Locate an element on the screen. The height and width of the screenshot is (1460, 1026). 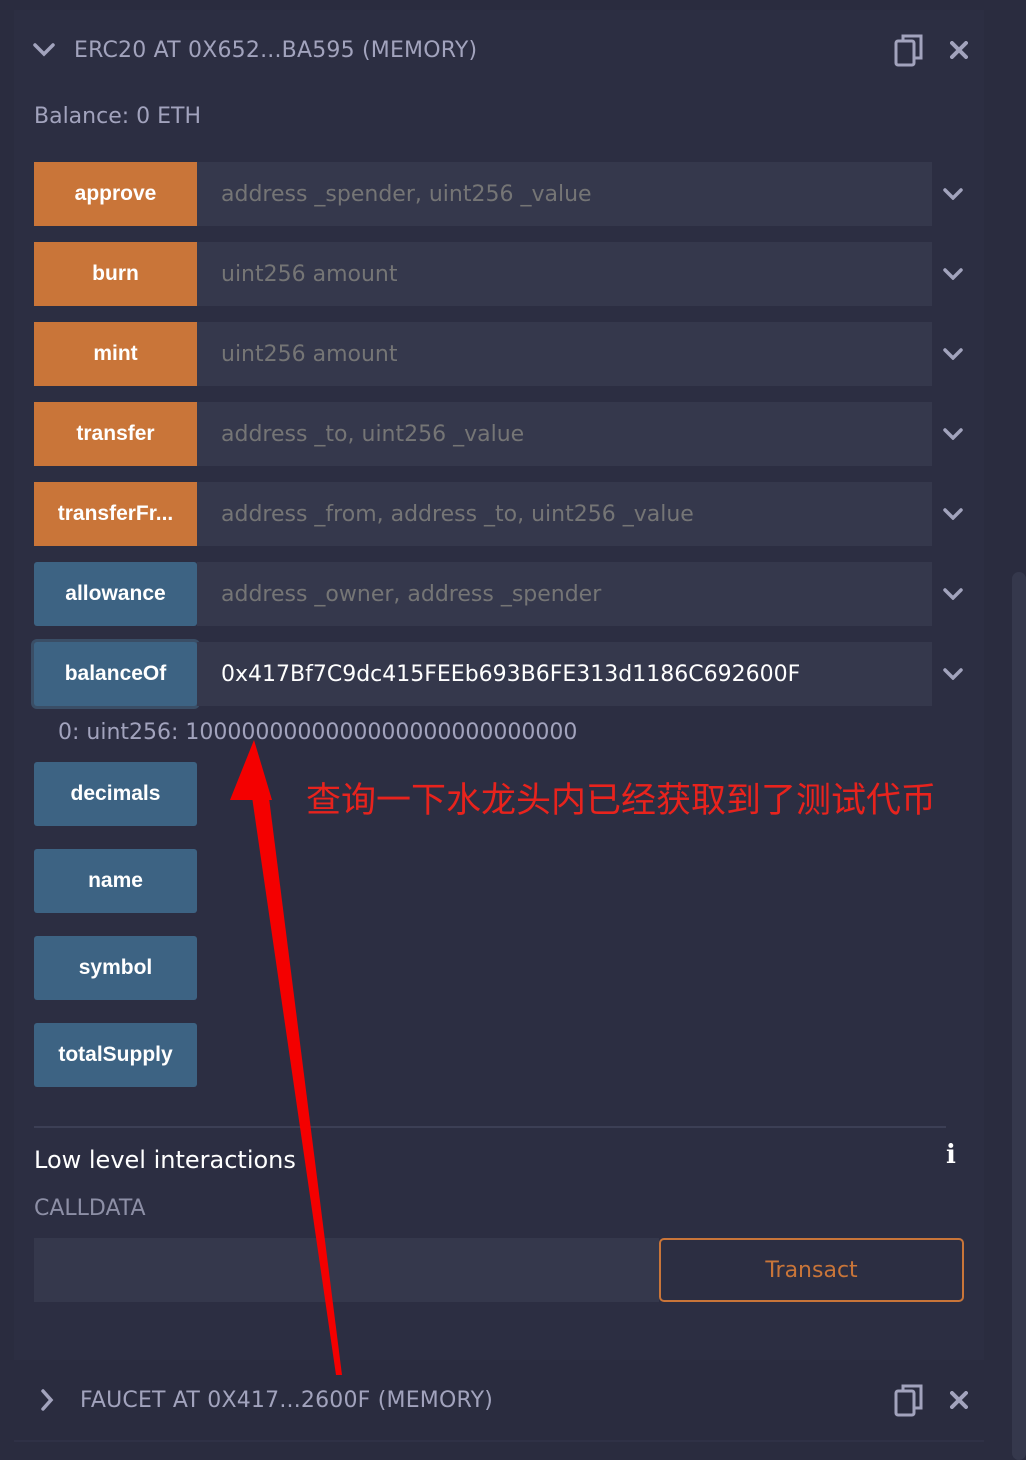
annotation-text: 查询一下水龙头内已经获取到了测试代币 is located at coordinates (621, 801).